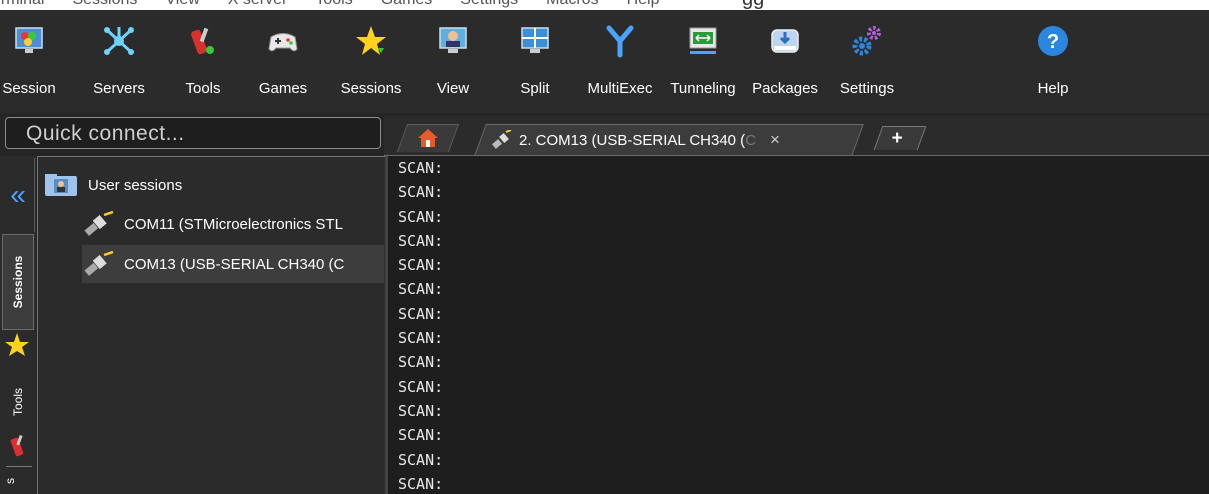 The width and height of the screenshot is (1209, 494). What do you see at coordinates (17, 345) in the screenshot?
I see `favorites-star-icon` at bounding box center [17, 345].